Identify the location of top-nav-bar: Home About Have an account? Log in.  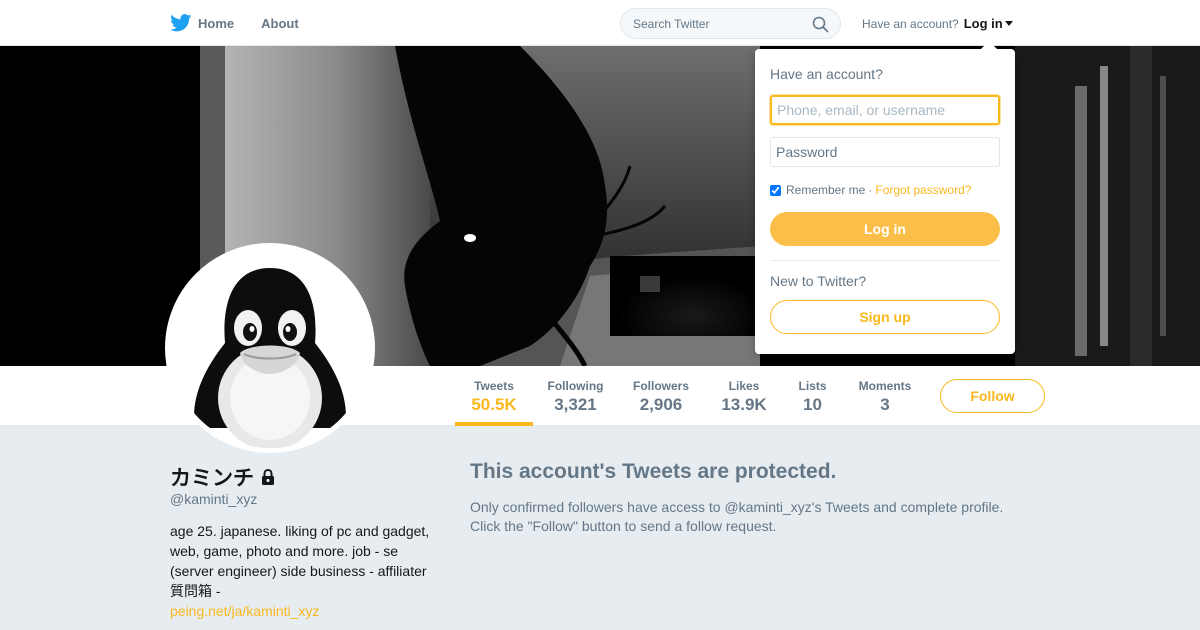
(600, 23).